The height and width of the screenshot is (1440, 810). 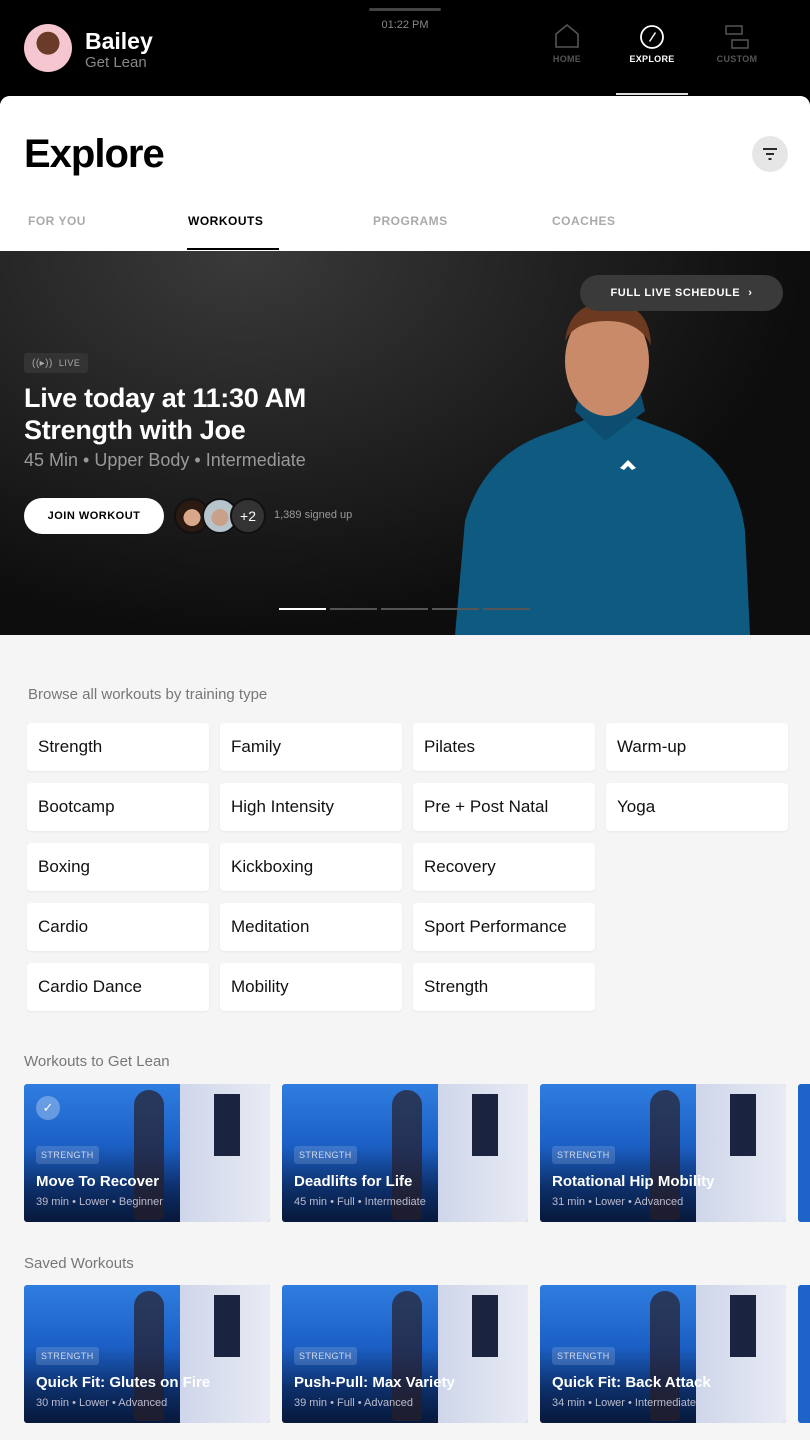 I want to click on filter-button, so click(x=770, y=154).